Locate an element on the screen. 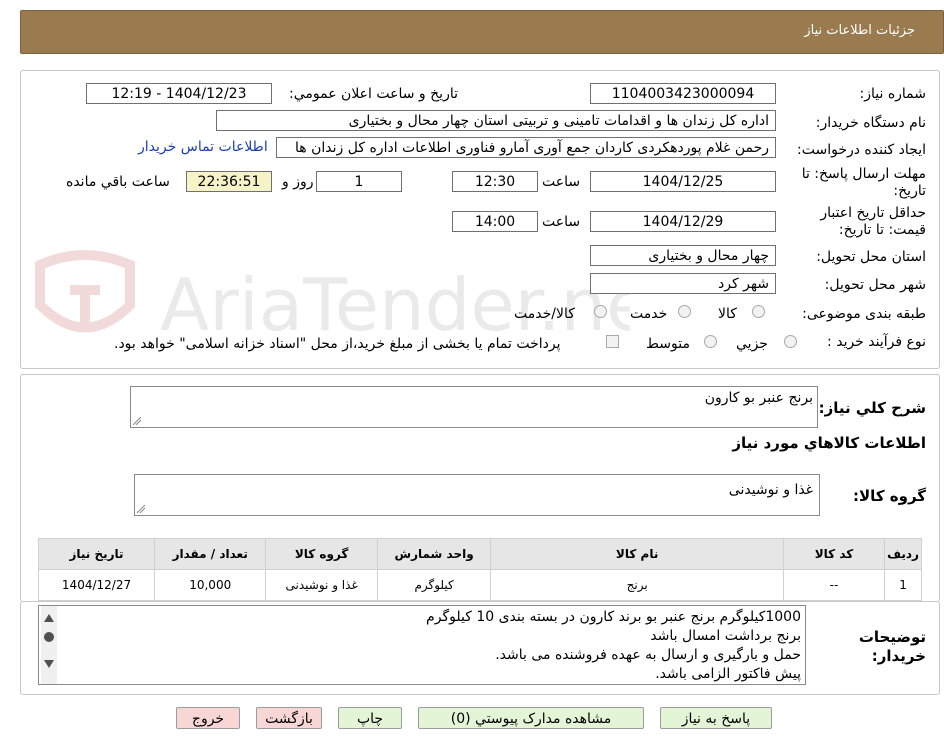 Image resolution: width=944 pixels, height=753 pixels. province-field: چهار محال و بختیاری is located at coordinates (683, 255).